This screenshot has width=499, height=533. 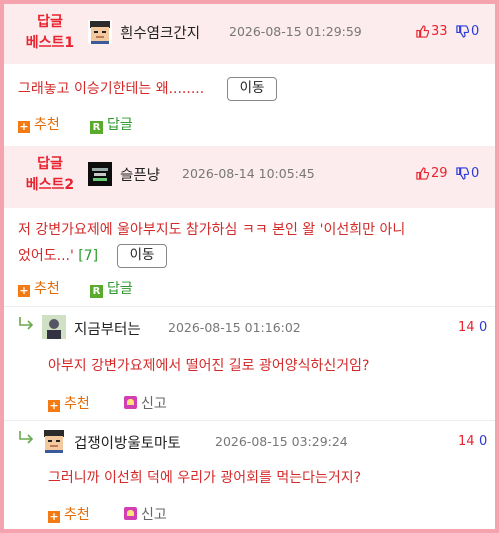 I want to click on comment-text-line1: 저 강변가요제에 울아부지도 참가하심 ㅋㅋ 본인 왈 '이선희만 아니, so click(x=212, y=230).